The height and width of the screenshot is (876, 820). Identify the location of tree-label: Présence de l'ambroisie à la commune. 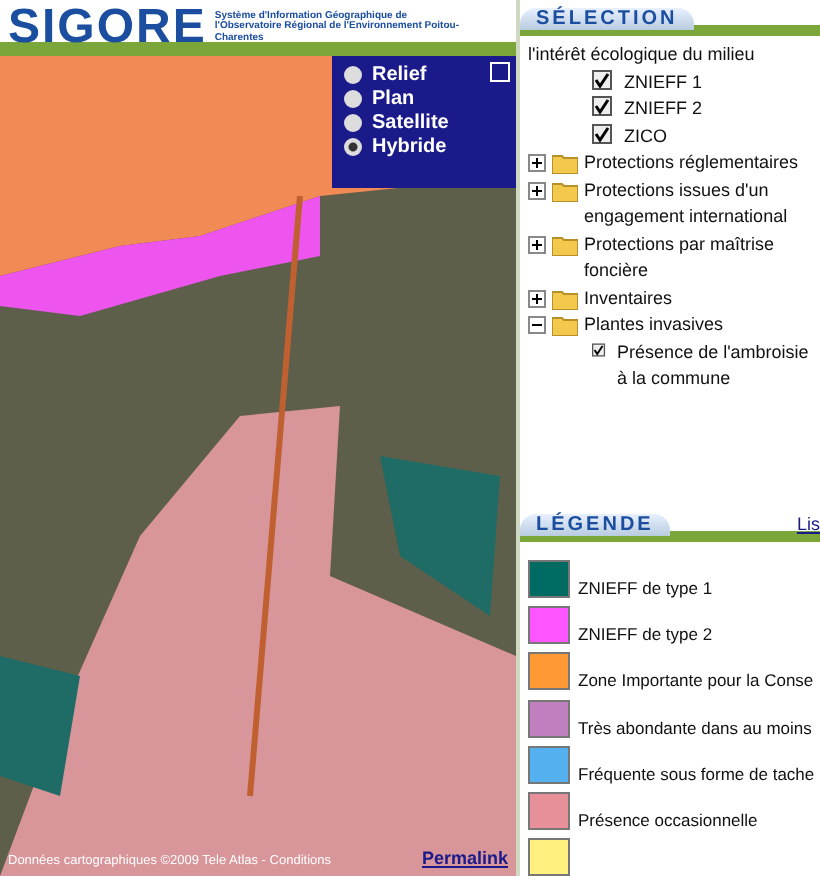
(718, 366).